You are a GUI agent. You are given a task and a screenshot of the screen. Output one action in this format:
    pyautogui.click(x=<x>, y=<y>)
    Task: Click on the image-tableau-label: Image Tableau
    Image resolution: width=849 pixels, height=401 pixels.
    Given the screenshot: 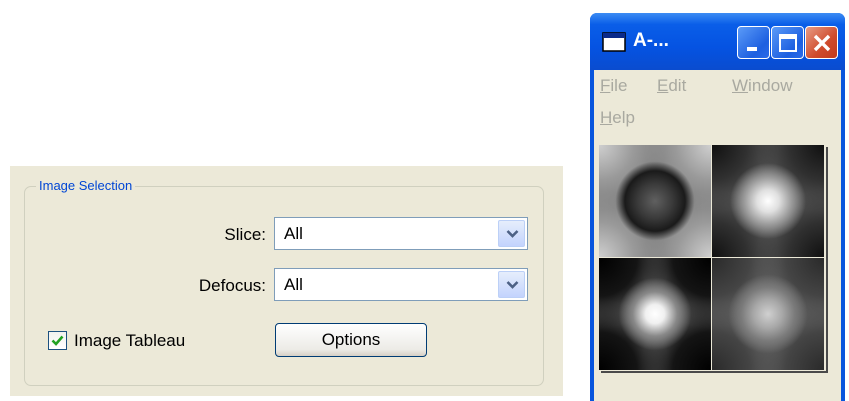 What is the action you would take?
    pyautogui.click(x=130, y=340)
    